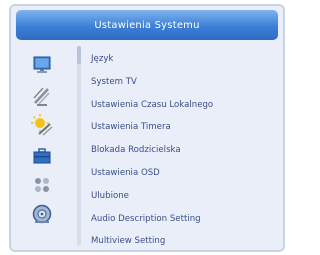 Image resolution: width=320 pixels, height=255 pixels. What do you see at coordinates (42, 125) in the screenshot?
I see `sun-satellite-icon` at bounding box center [42, 125].